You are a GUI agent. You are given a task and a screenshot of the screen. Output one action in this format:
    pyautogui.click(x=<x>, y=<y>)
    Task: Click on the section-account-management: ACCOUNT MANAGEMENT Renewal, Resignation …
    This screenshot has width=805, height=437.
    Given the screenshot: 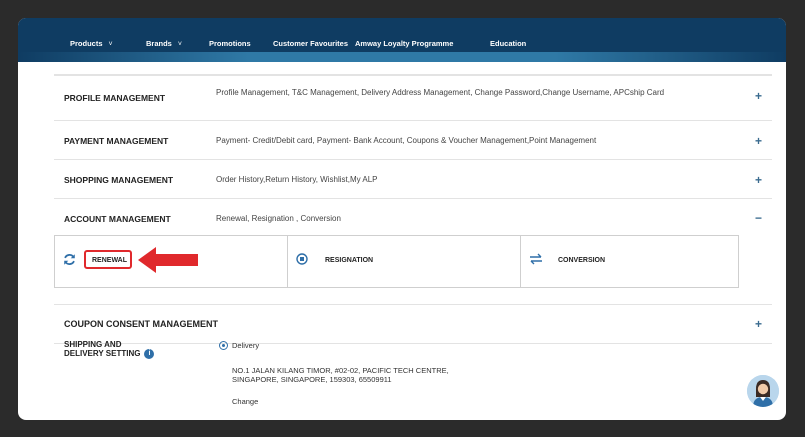 What is the action you would take?
    pyautogui.click(x=413, y=218)
    